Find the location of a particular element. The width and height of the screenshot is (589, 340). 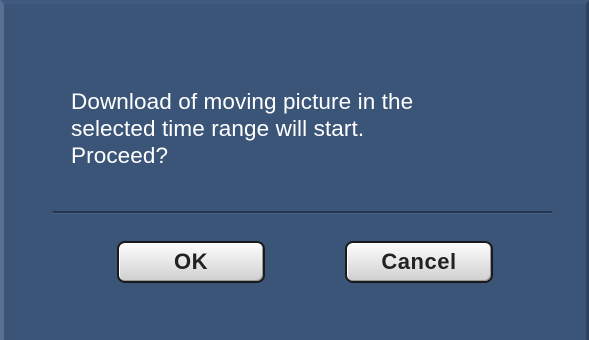

cancel-button: Cancel is located at coordinates (419, 262).